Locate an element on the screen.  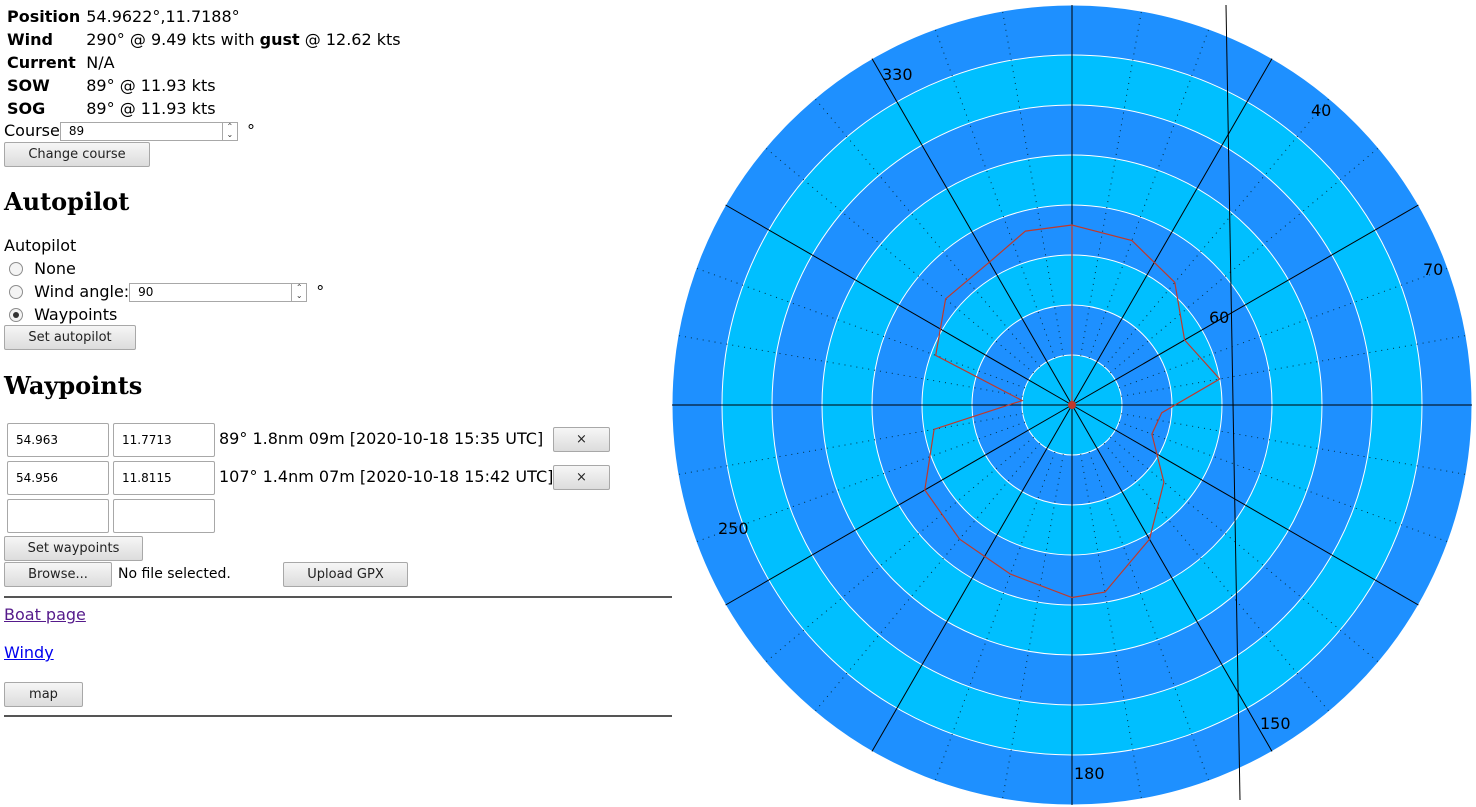
angle-label-150: 150 is located at coordinates (1275, 723).